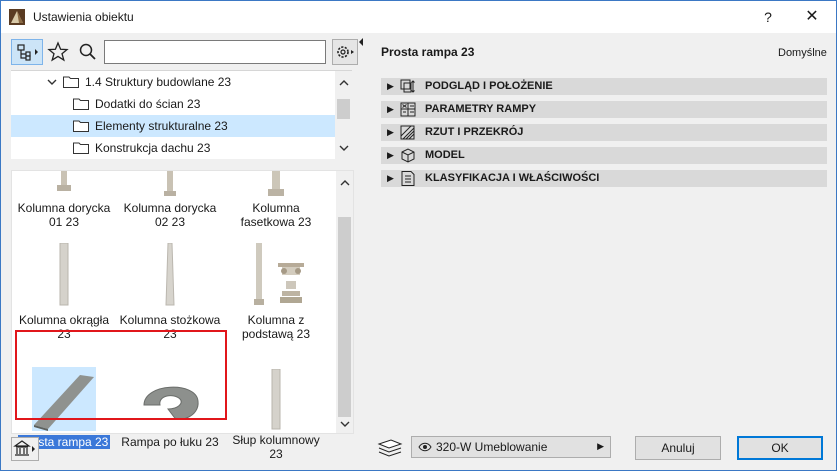  What do you see at coordinates (215, 52) in the screenshot?
I see `search-input` at bounding box center [215, 52].